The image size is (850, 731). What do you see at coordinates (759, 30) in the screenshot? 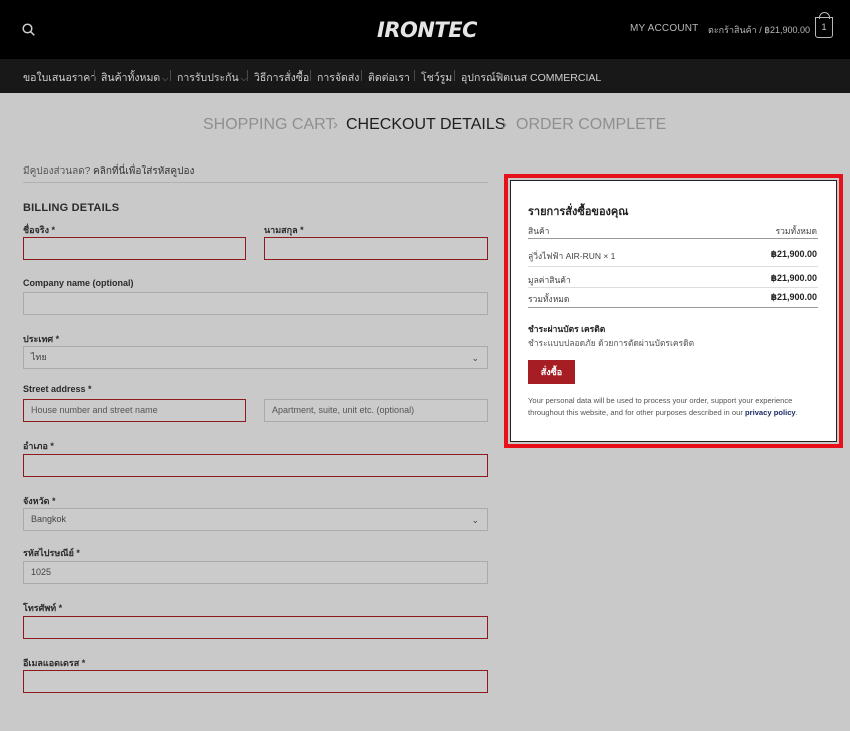
I see `cart-link: ตะกร้าสินค้า / ฿21,900.00` at bounding box center [759, 30].